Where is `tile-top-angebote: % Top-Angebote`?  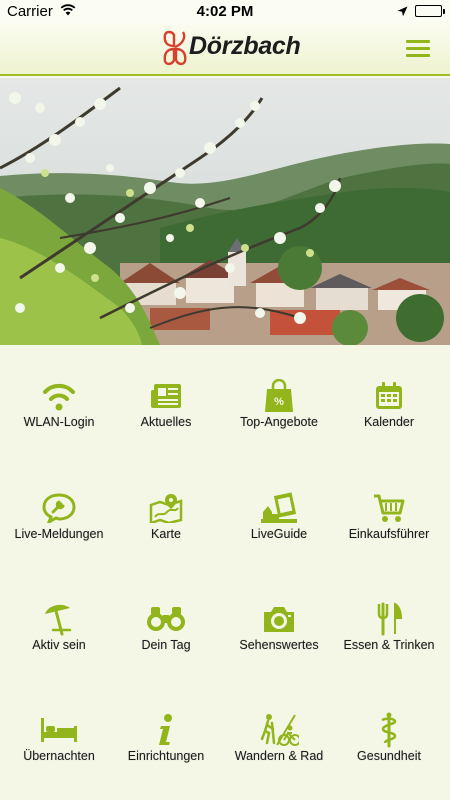 tile-top-angebote: % Top-Angebote is located at coordinates (279, 423).